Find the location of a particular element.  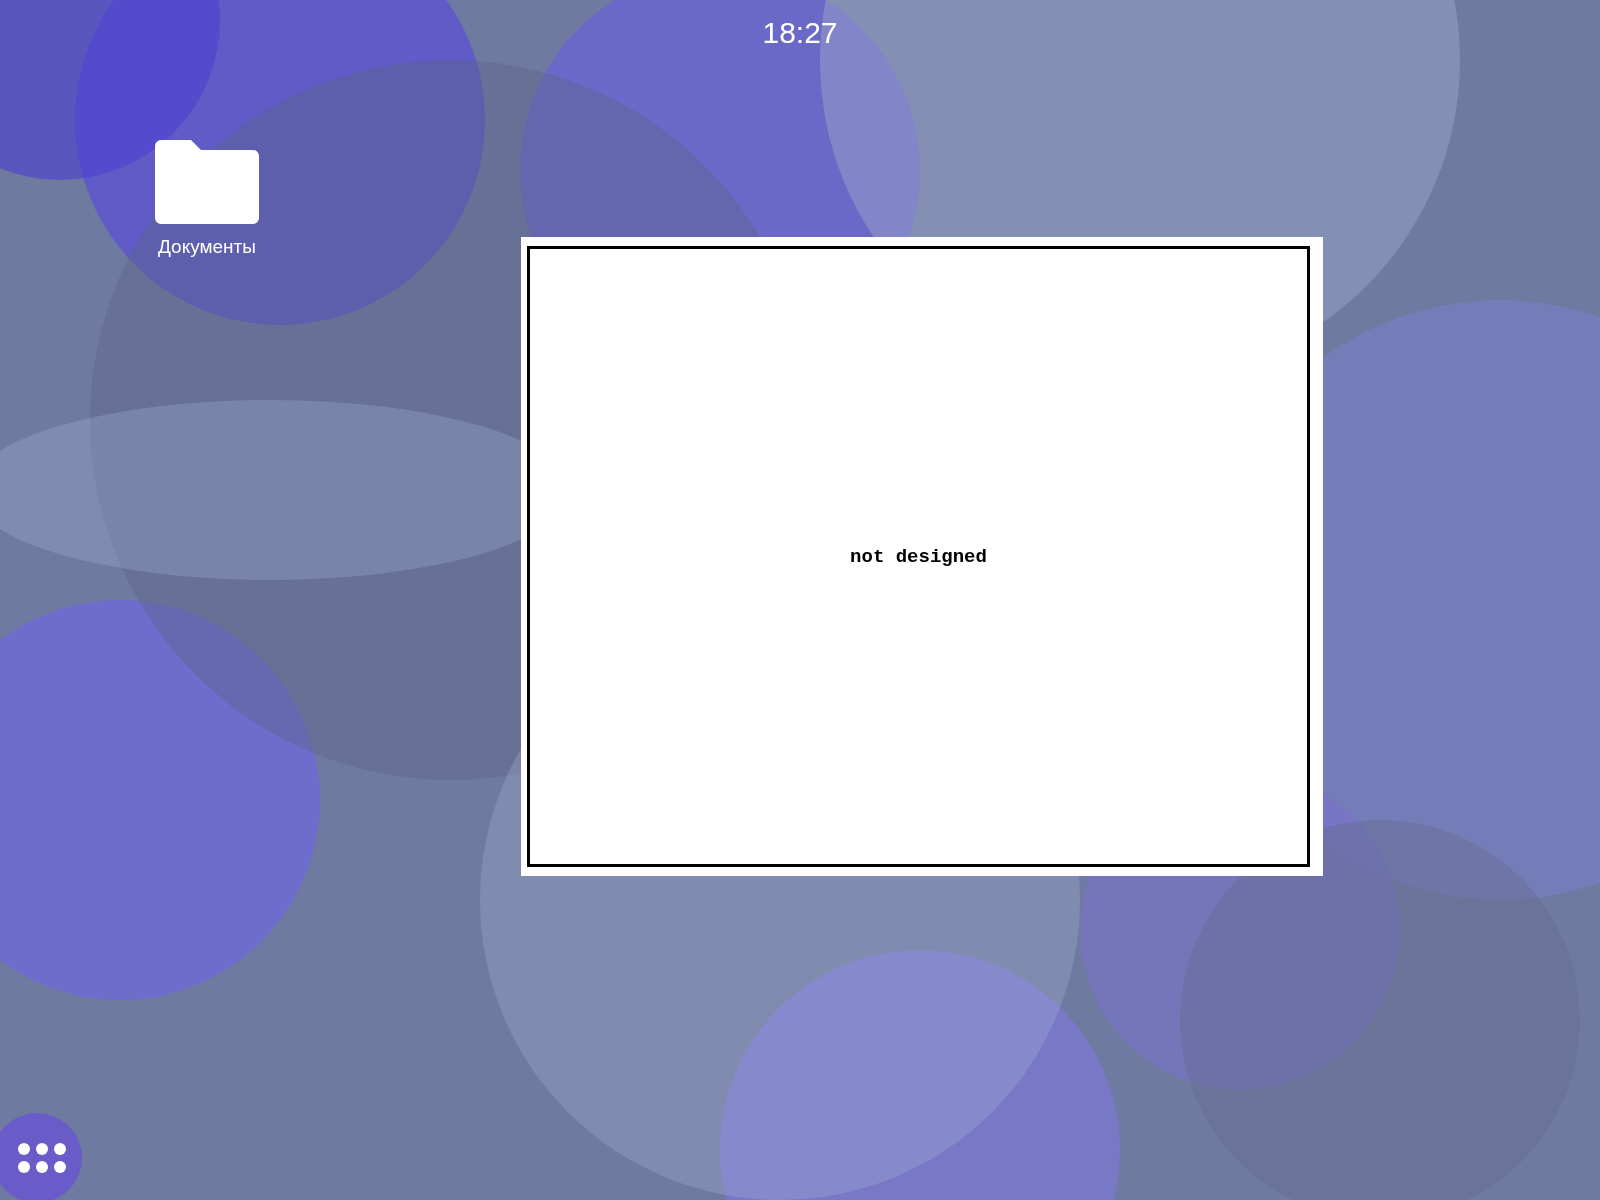

app-grid-icon is located at coordinates (42, 1158).